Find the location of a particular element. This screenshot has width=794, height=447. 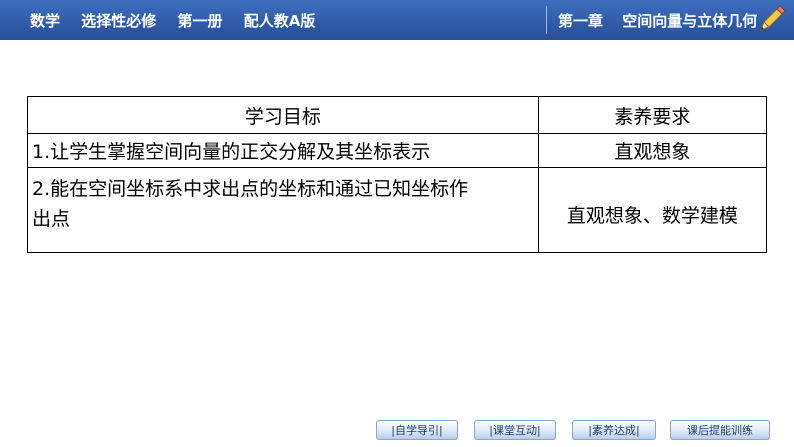

chapter-title: 第一章 空间向量与立体几何 is located at coordinates (664, 20).